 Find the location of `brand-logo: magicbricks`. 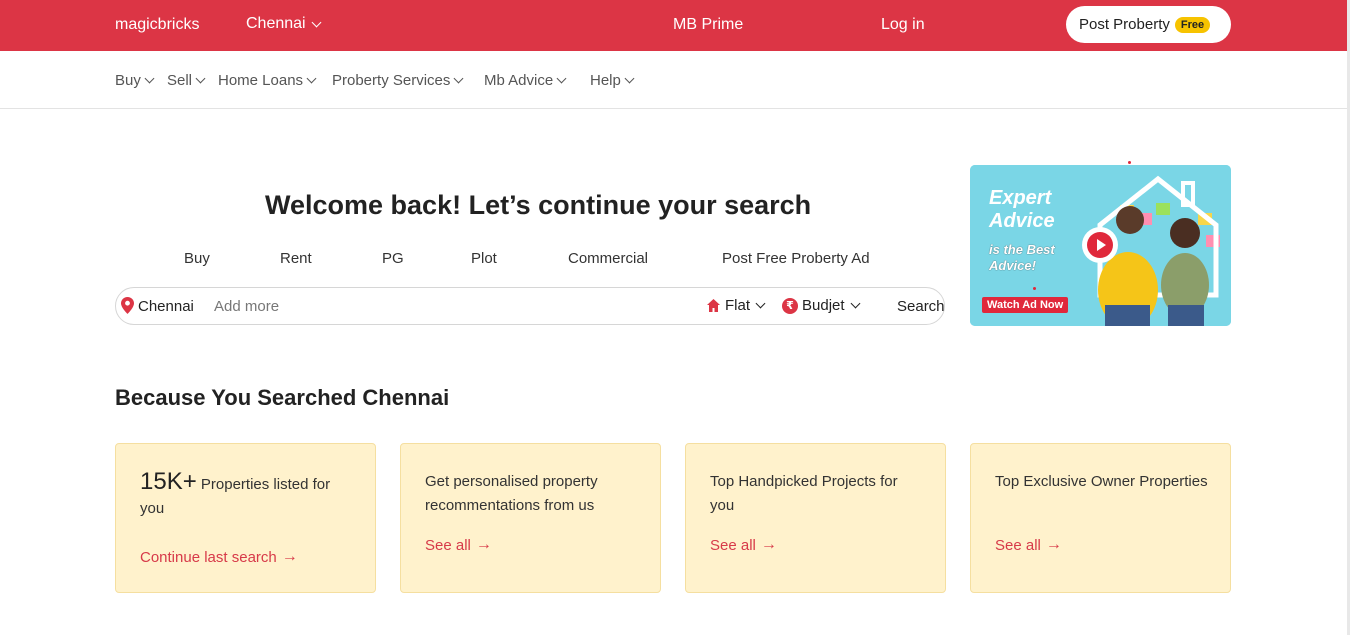

brand-logo: magicbricks is located at coordinates (157, 25).